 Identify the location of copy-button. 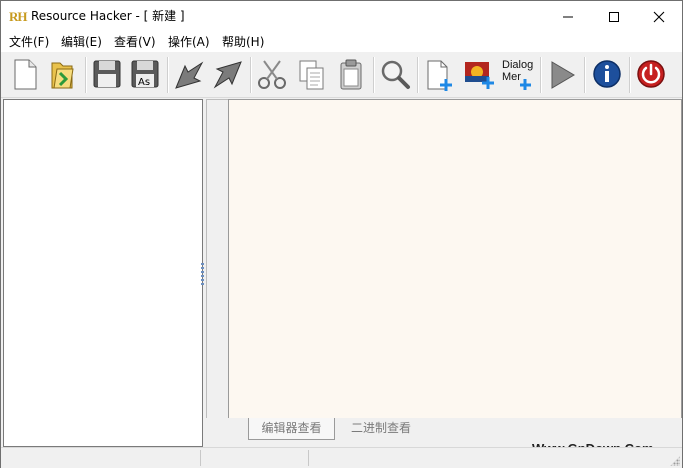
(312, 75).